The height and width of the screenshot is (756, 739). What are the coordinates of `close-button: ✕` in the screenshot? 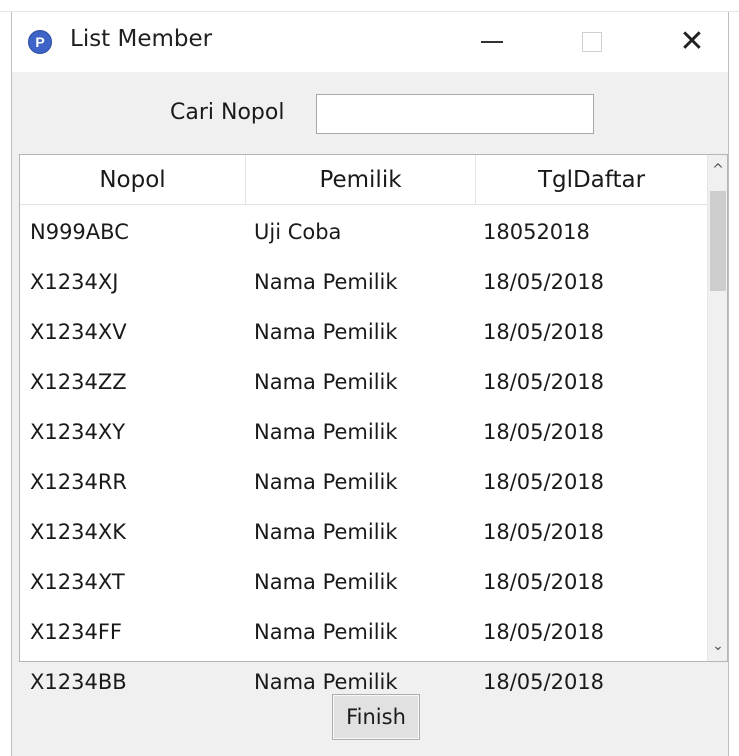 It's located at (692, 42).